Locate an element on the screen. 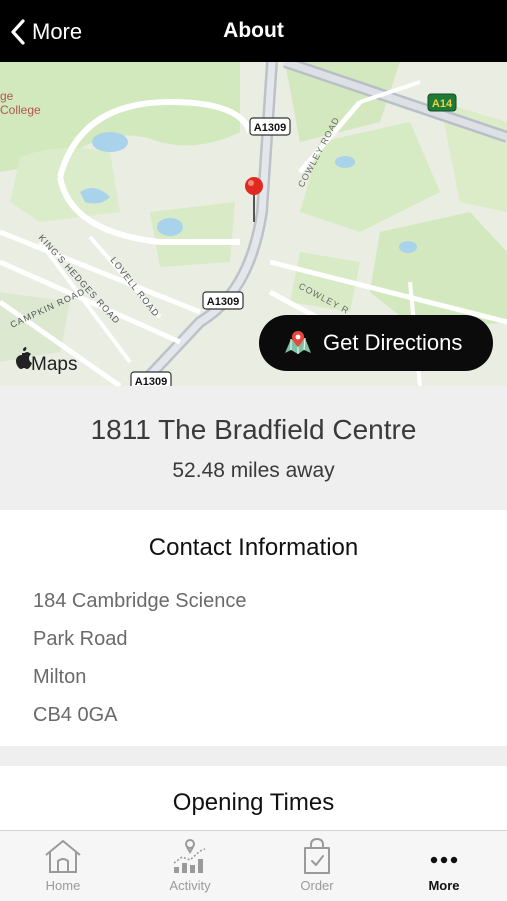 The height and width of the screenshot is (901, 507). road-shield-a14: A14 is located at coordinates (442, 102).